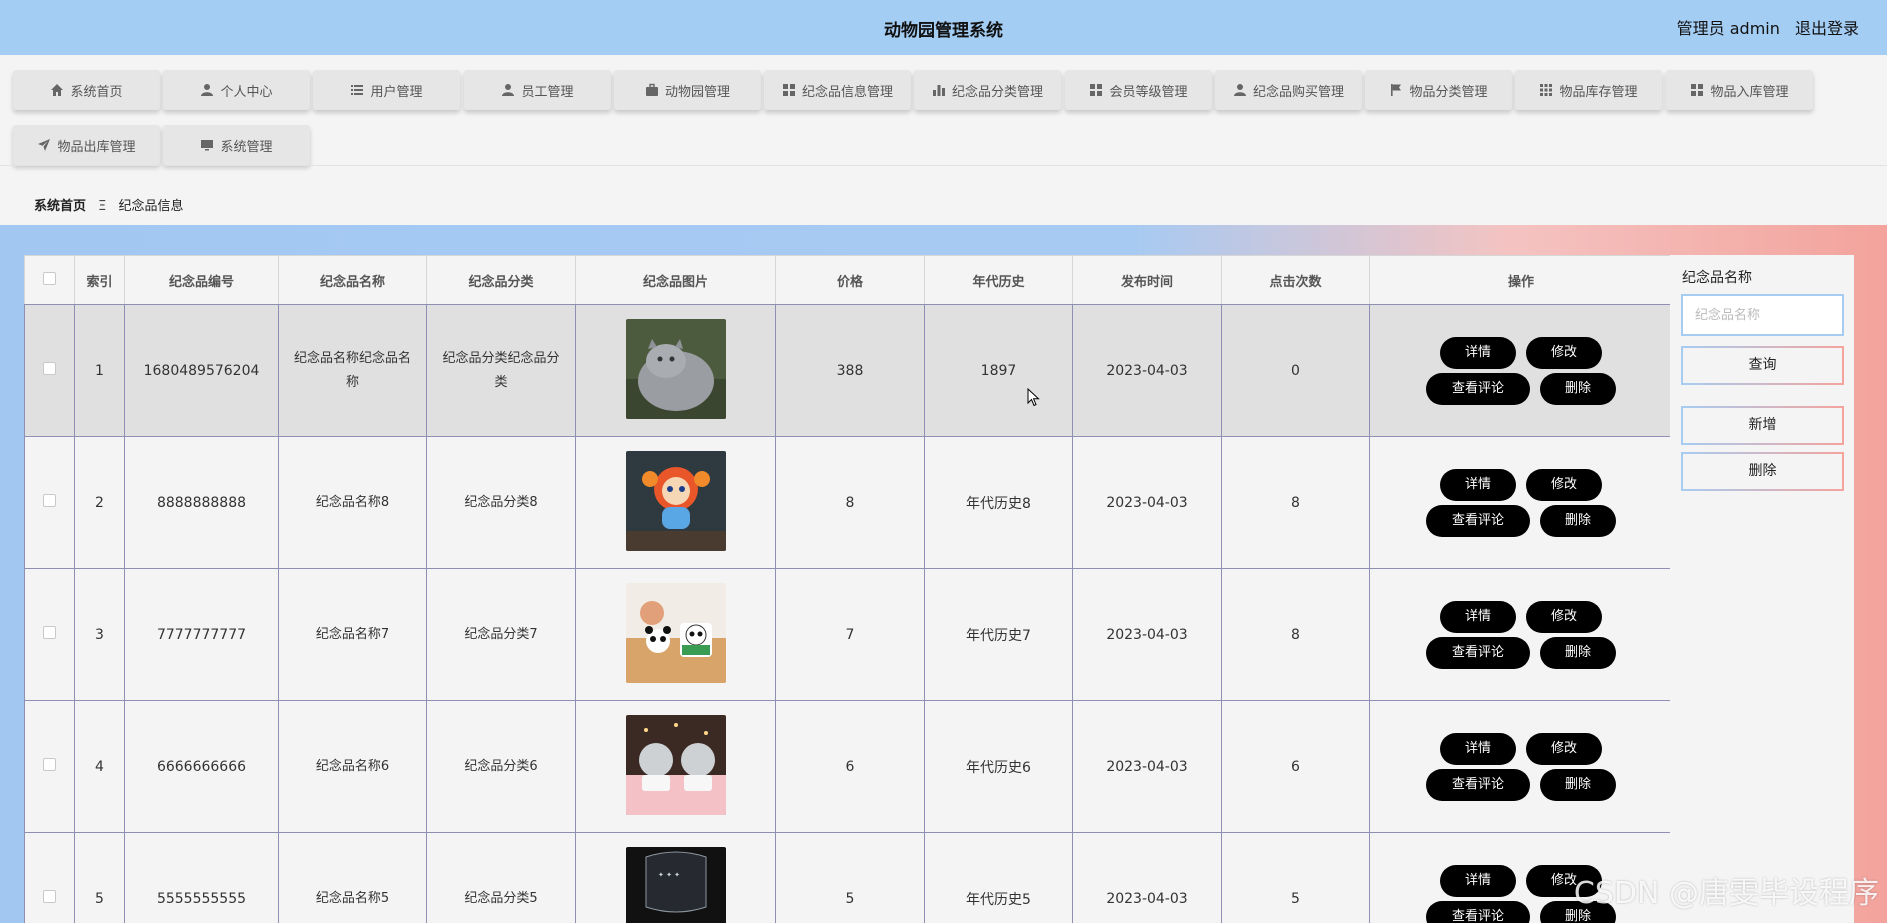  I want to click on price-cell: 5, so click(850, 877).